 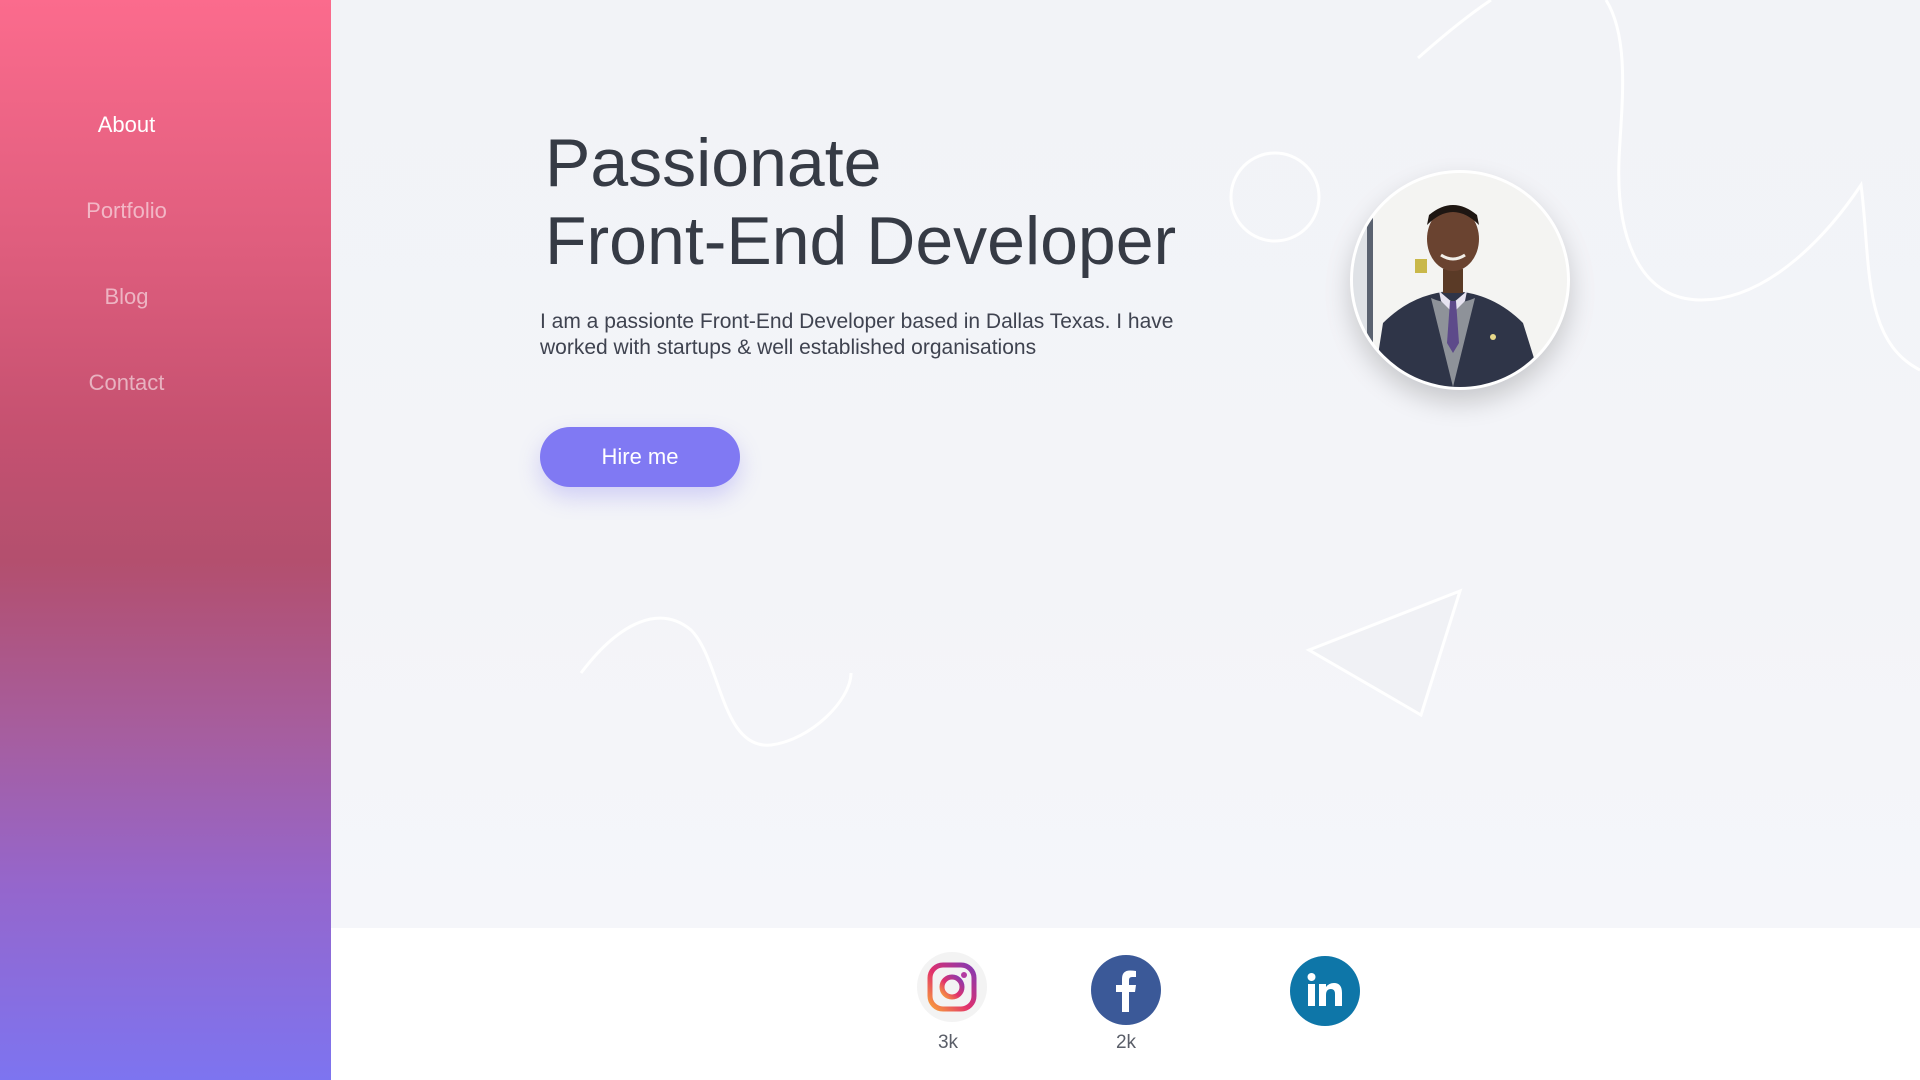 I want to click on sidebar-item-blog: Blog, so click(x=126, y=297).